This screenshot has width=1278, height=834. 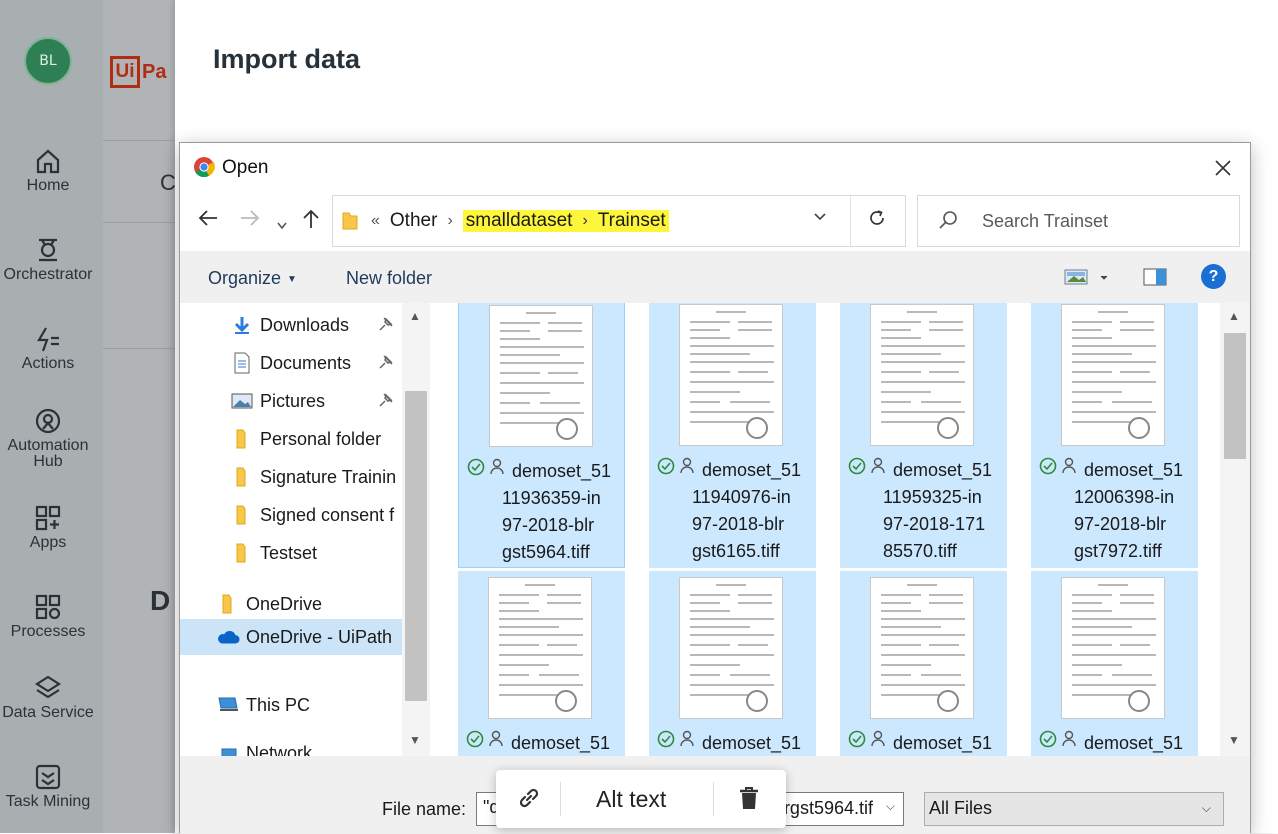 I want to click on search-box: Search Trainset, so click(x=1078, y=221).